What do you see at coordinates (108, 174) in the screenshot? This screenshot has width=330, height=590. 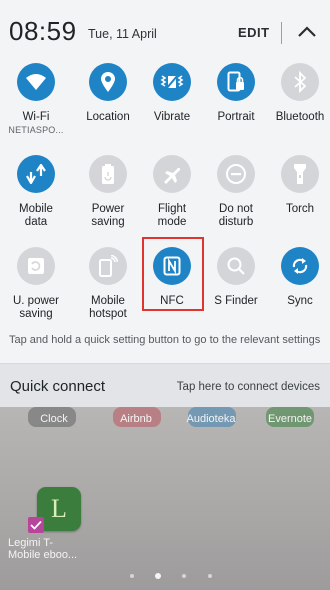 I see `battery-icon` at bounding box center [108, 174].